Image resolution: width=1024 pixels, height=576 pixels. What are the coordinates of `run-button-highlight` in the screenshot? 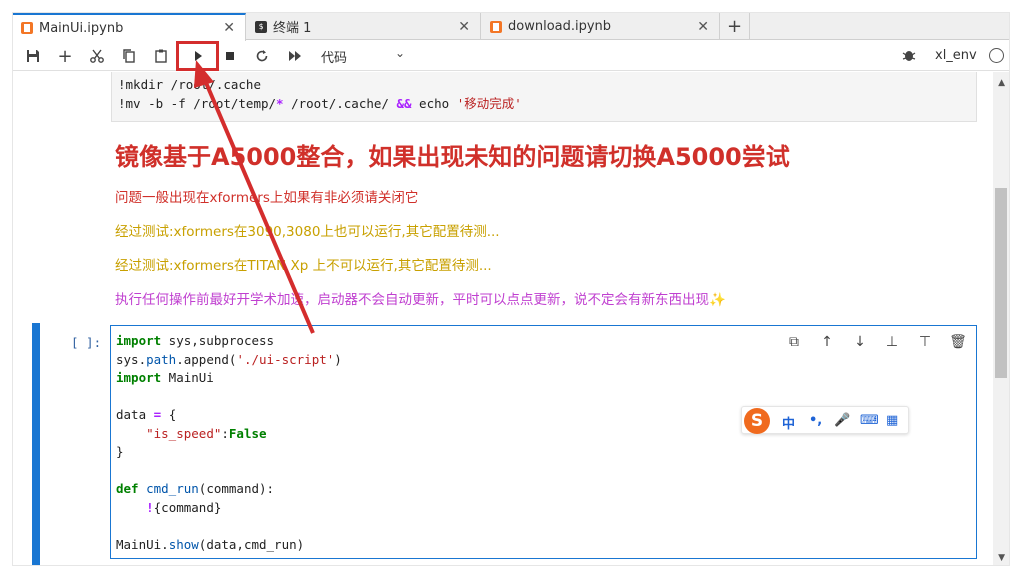 It's located at (197, 56).